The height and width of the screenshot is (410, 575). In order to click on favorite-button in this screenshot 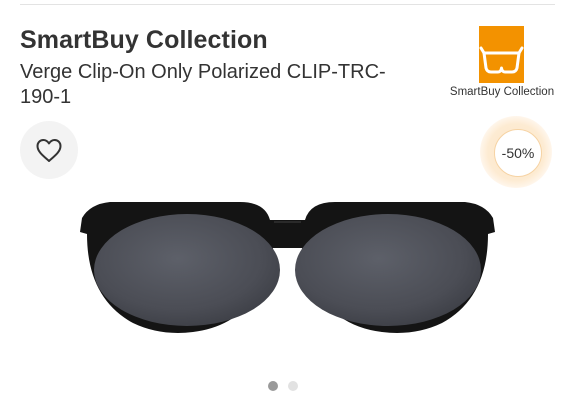, I will do `click(49, 150)`.